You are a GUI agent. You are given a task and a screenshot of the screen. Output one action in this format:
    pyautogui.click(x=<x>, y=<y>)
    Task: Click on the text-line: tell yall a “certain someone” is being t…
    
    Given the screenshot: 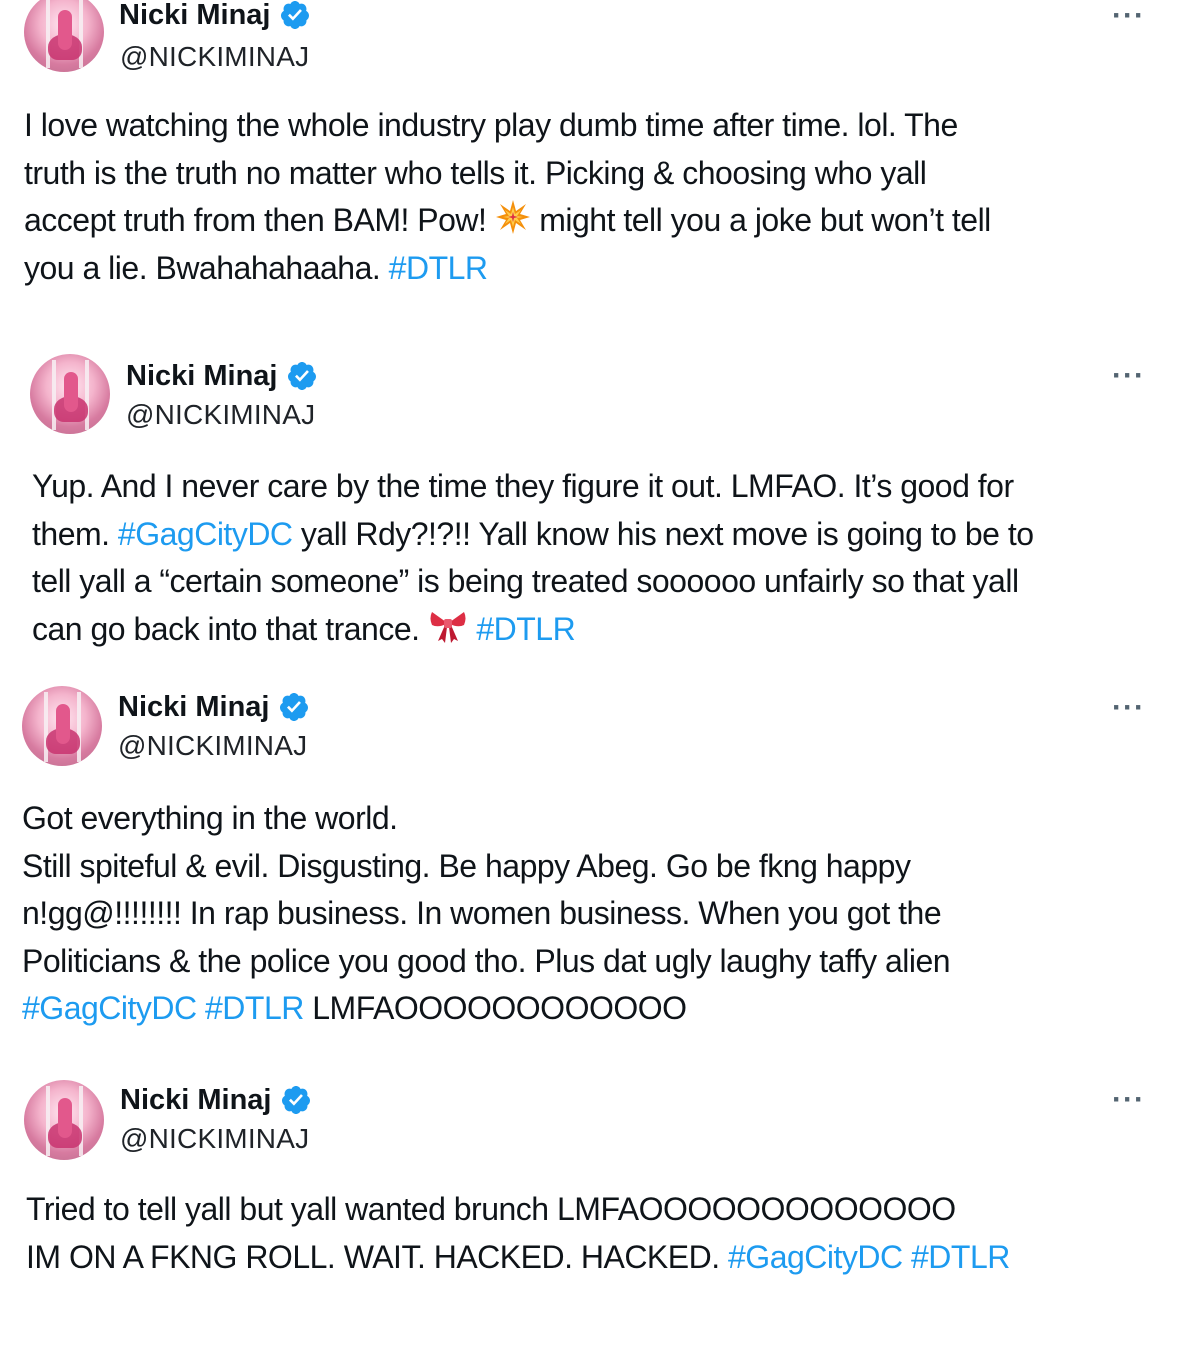 What is the action you would take?
    pyautogui.click(x=525, y=581)
    